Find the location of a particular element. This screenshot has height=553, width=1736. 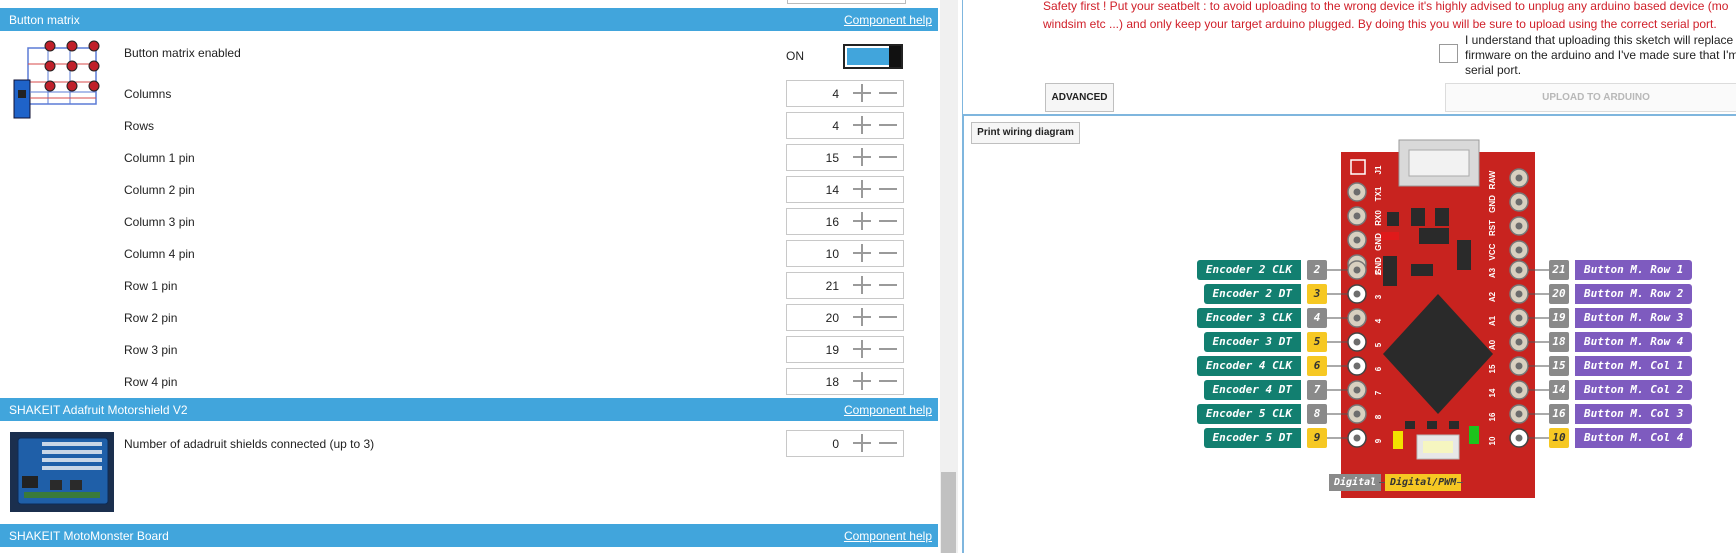

silkscreen-label: J1 is located at coordinates (1378, 169).